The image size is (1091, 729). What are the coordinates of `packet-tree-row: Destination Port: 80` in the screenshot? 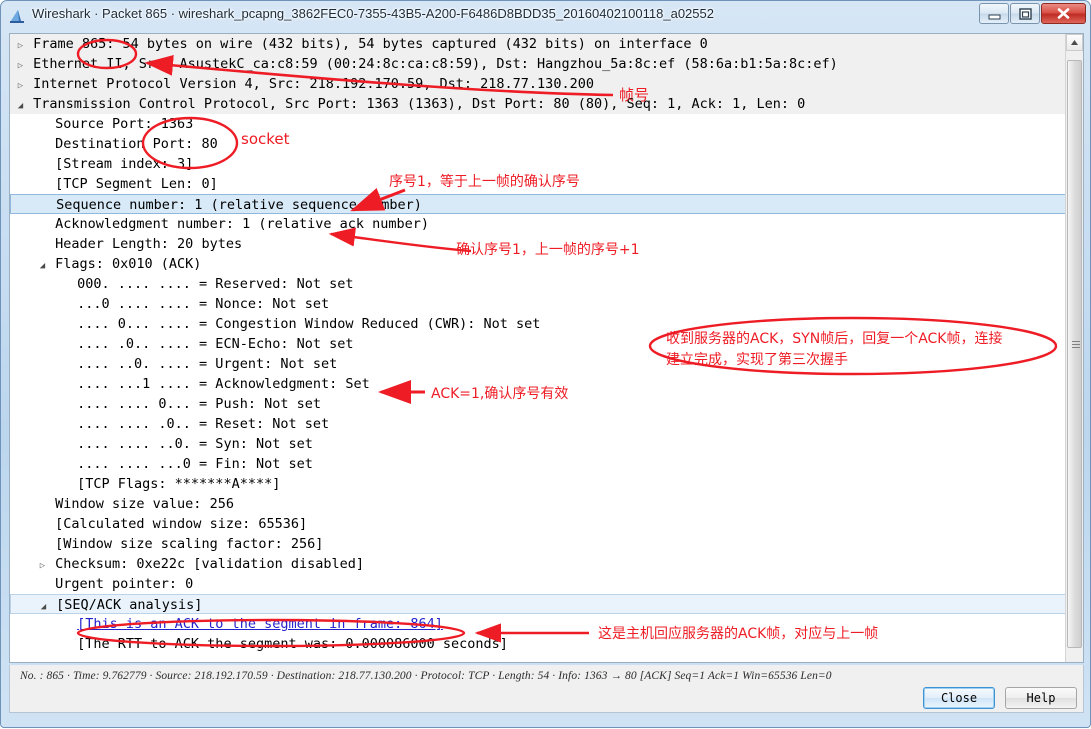 It's located at (538, 144).